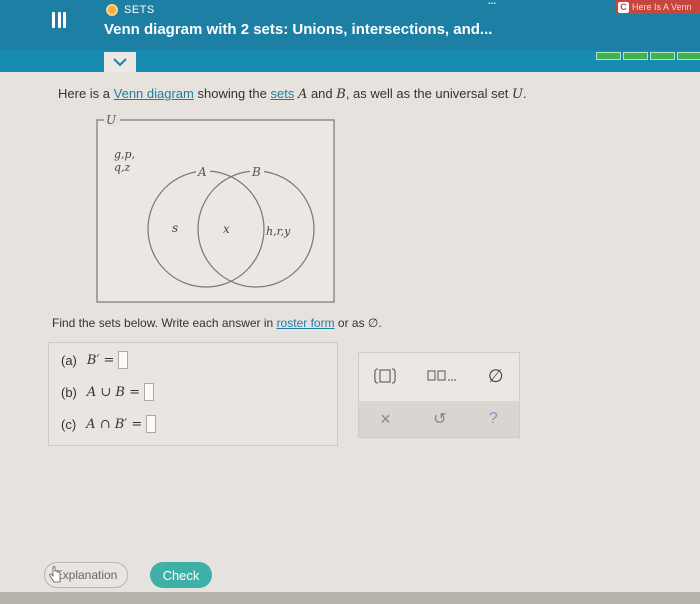 The height and width of the screenshot is (604, 700). I want to click on intersection-elements: x, so click(226, 229).